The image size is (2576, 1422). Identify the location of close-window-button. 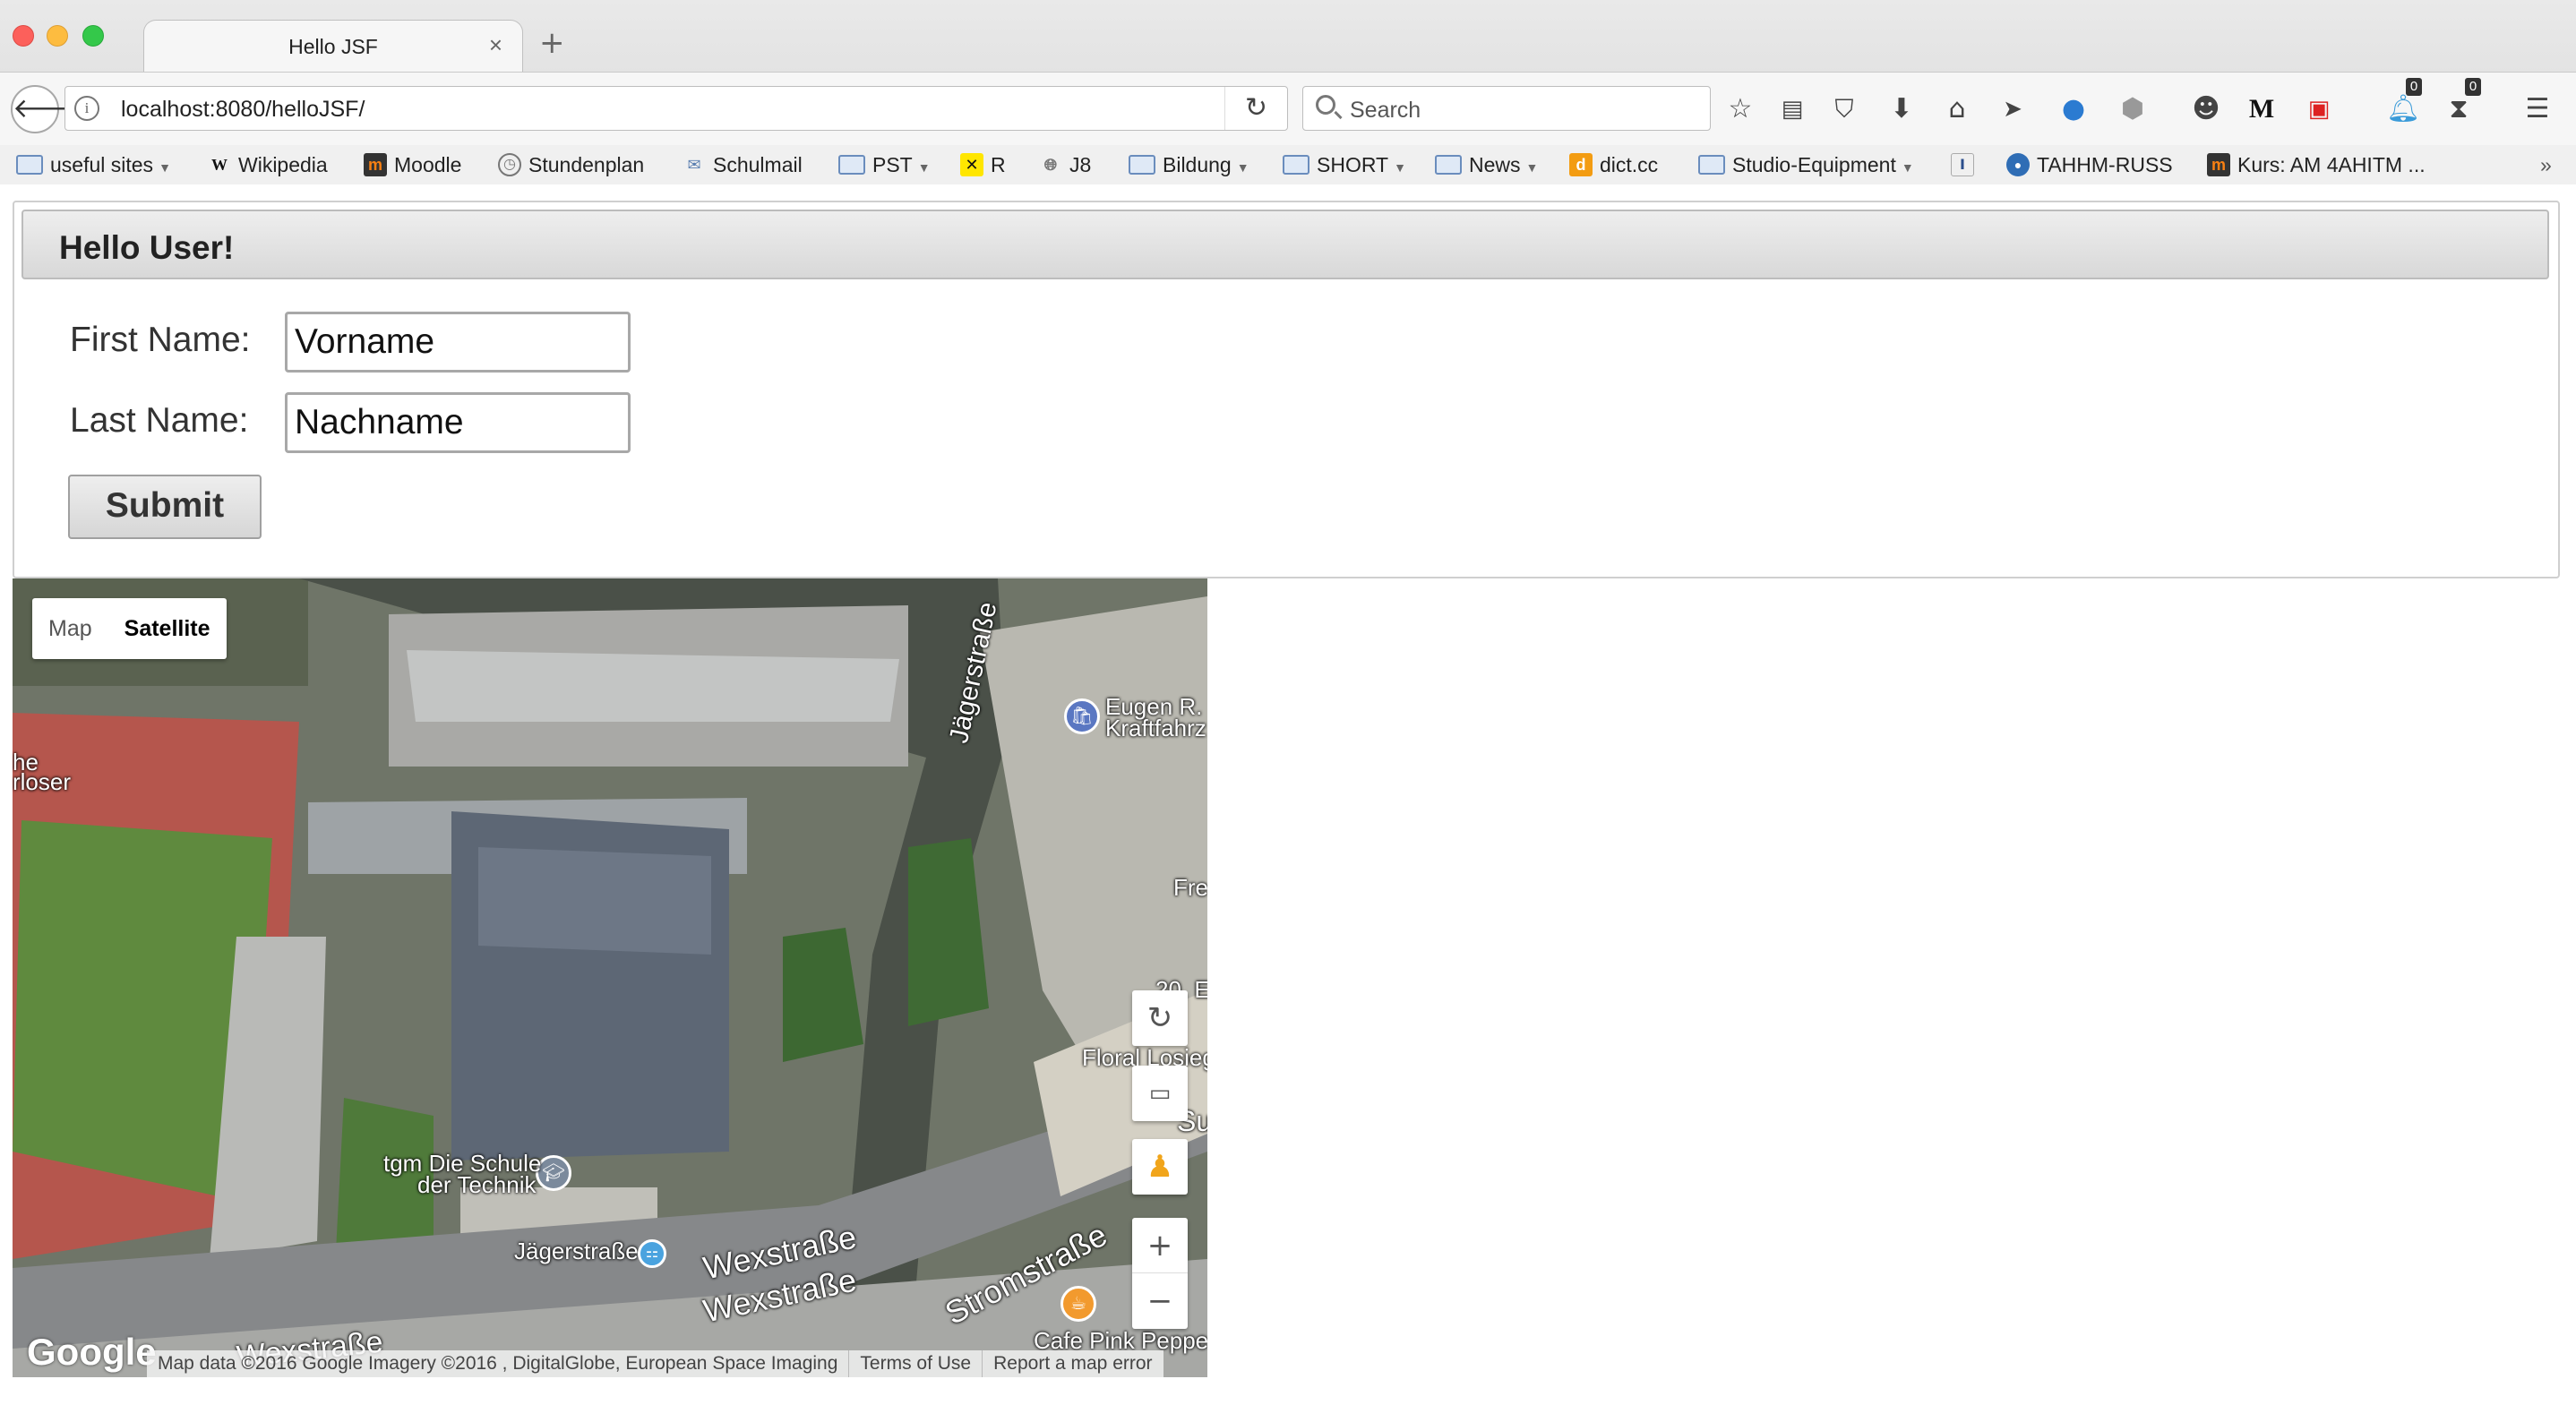
(23, 36).